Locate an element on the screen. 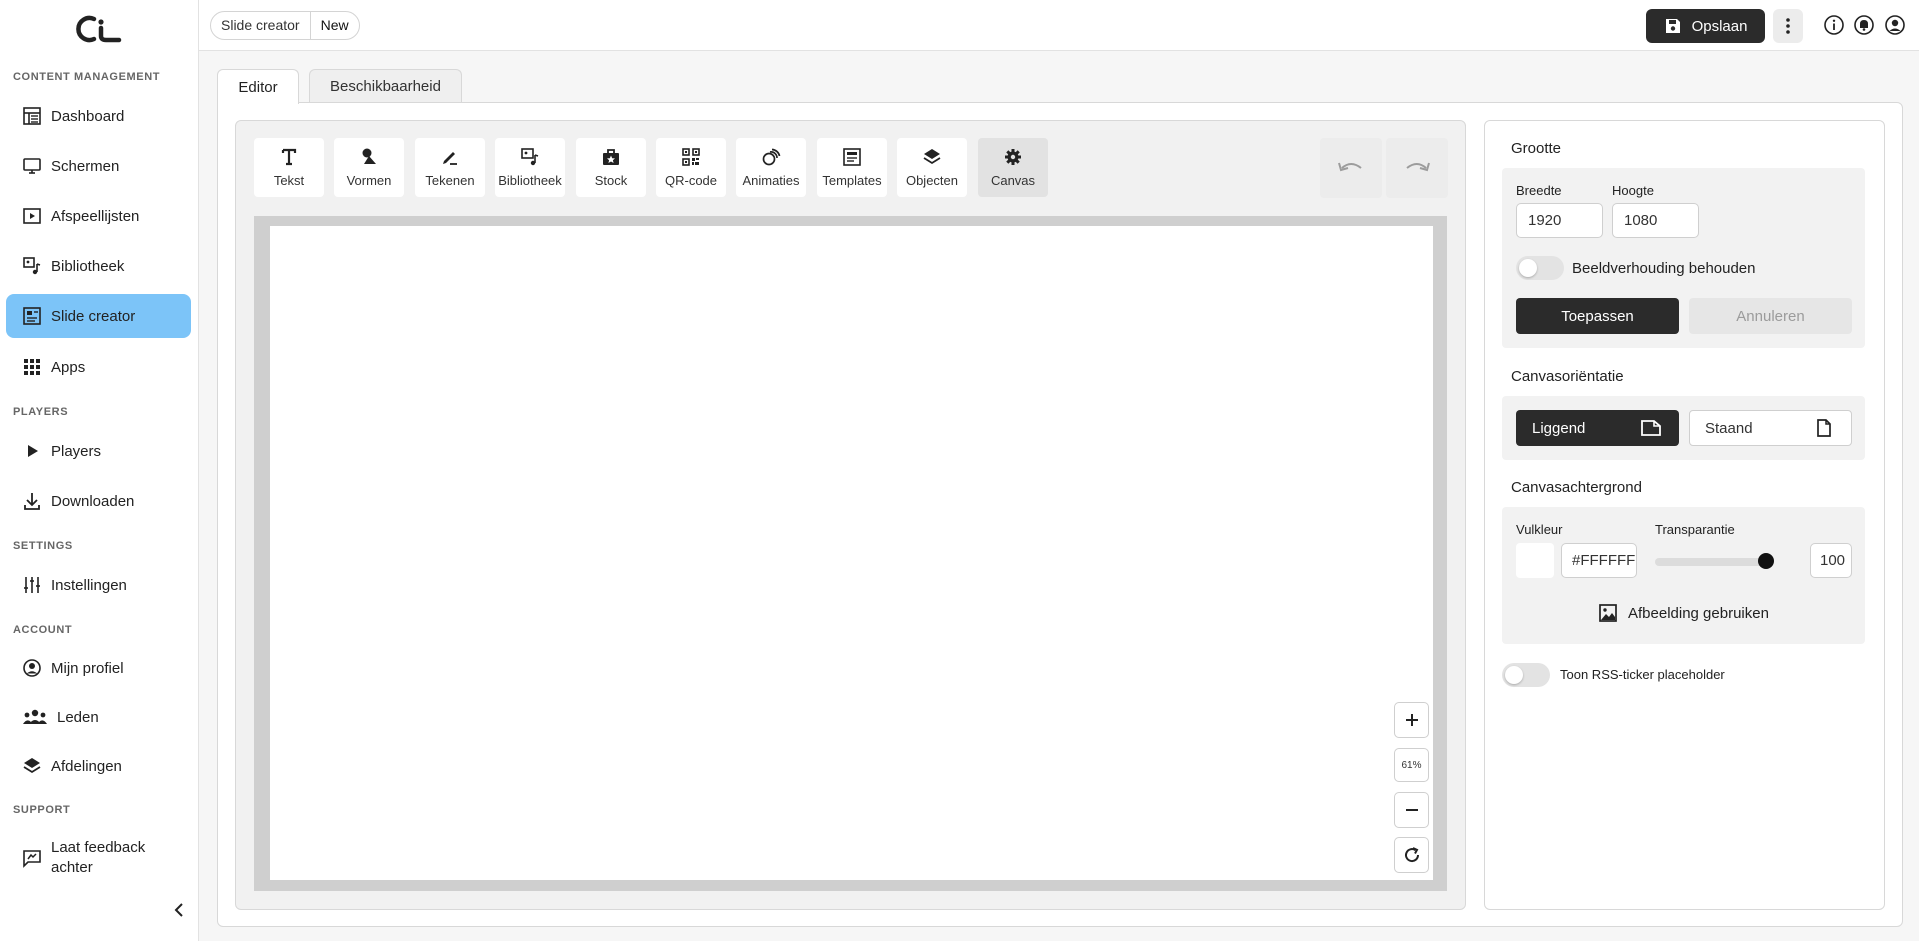 Image resolution: width=1919 pixels, height=941 pixels. redo-button is located at coordinates (1417, 168).